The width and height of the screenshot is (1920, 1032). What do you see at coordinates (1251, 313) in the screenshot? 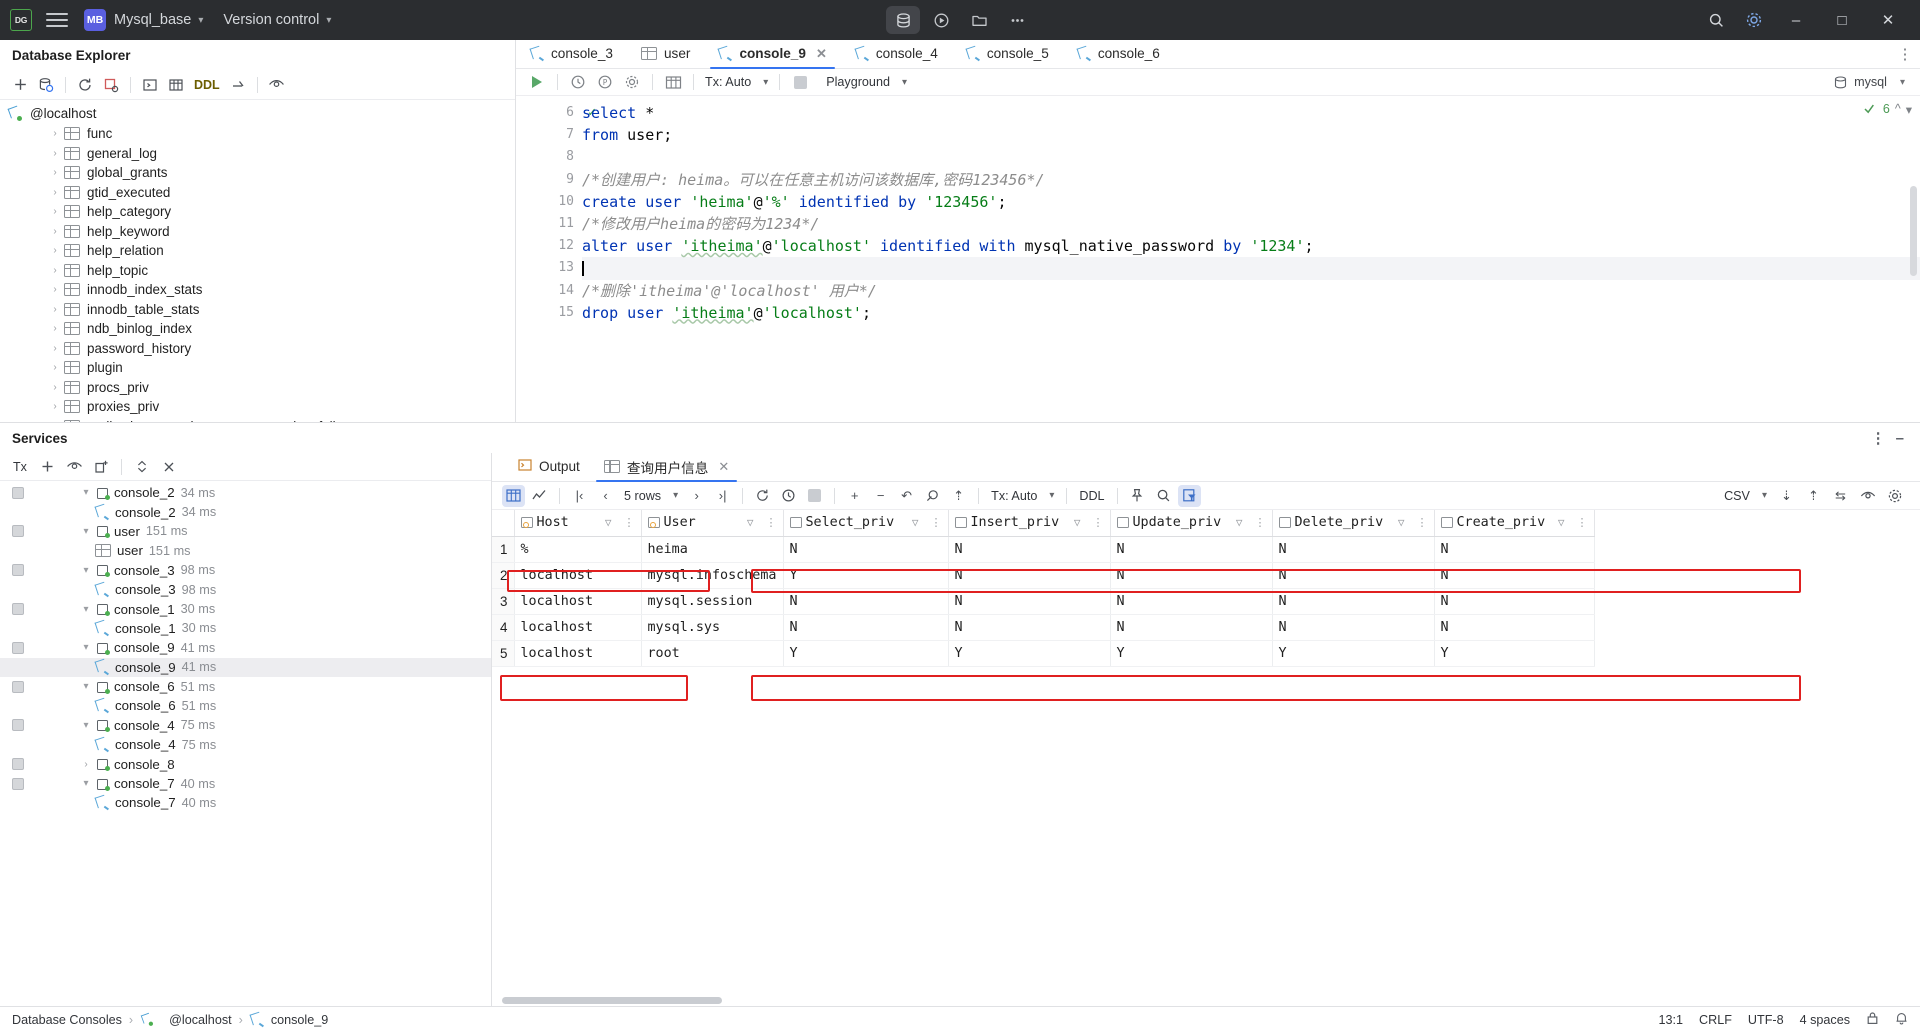
I see `code-line: drop user 'itheima'@'localhost';` at bounding box center [1251, 313].